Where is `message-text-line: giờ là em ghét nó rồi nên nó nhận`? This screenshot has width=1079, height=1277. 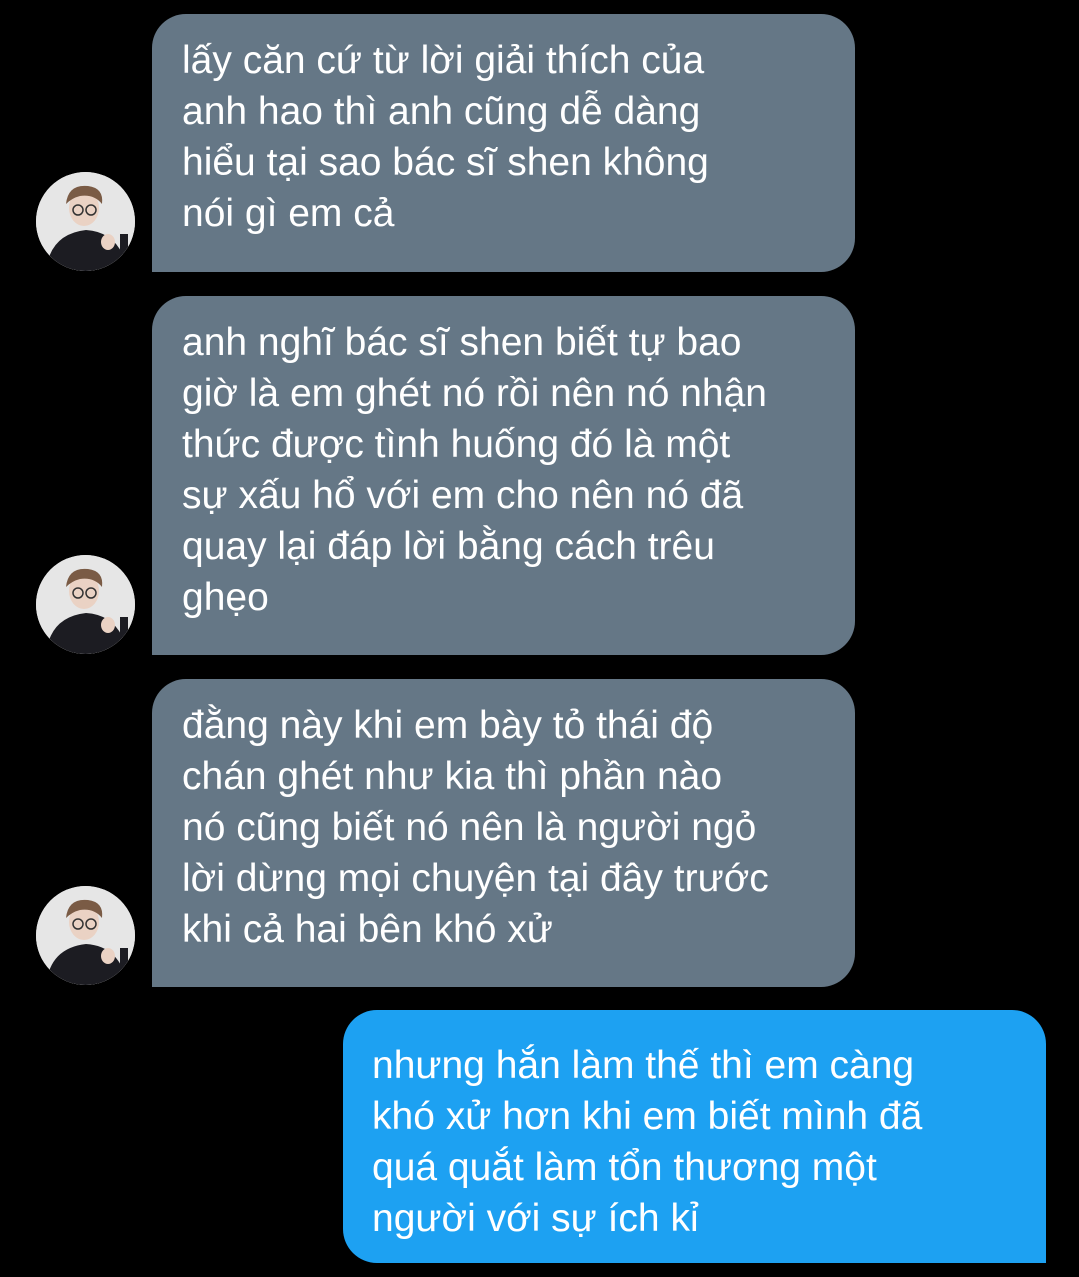 message-text-line: giờ là em ghét nó rồi nên nó nhận is located at coordinates (474, 393).